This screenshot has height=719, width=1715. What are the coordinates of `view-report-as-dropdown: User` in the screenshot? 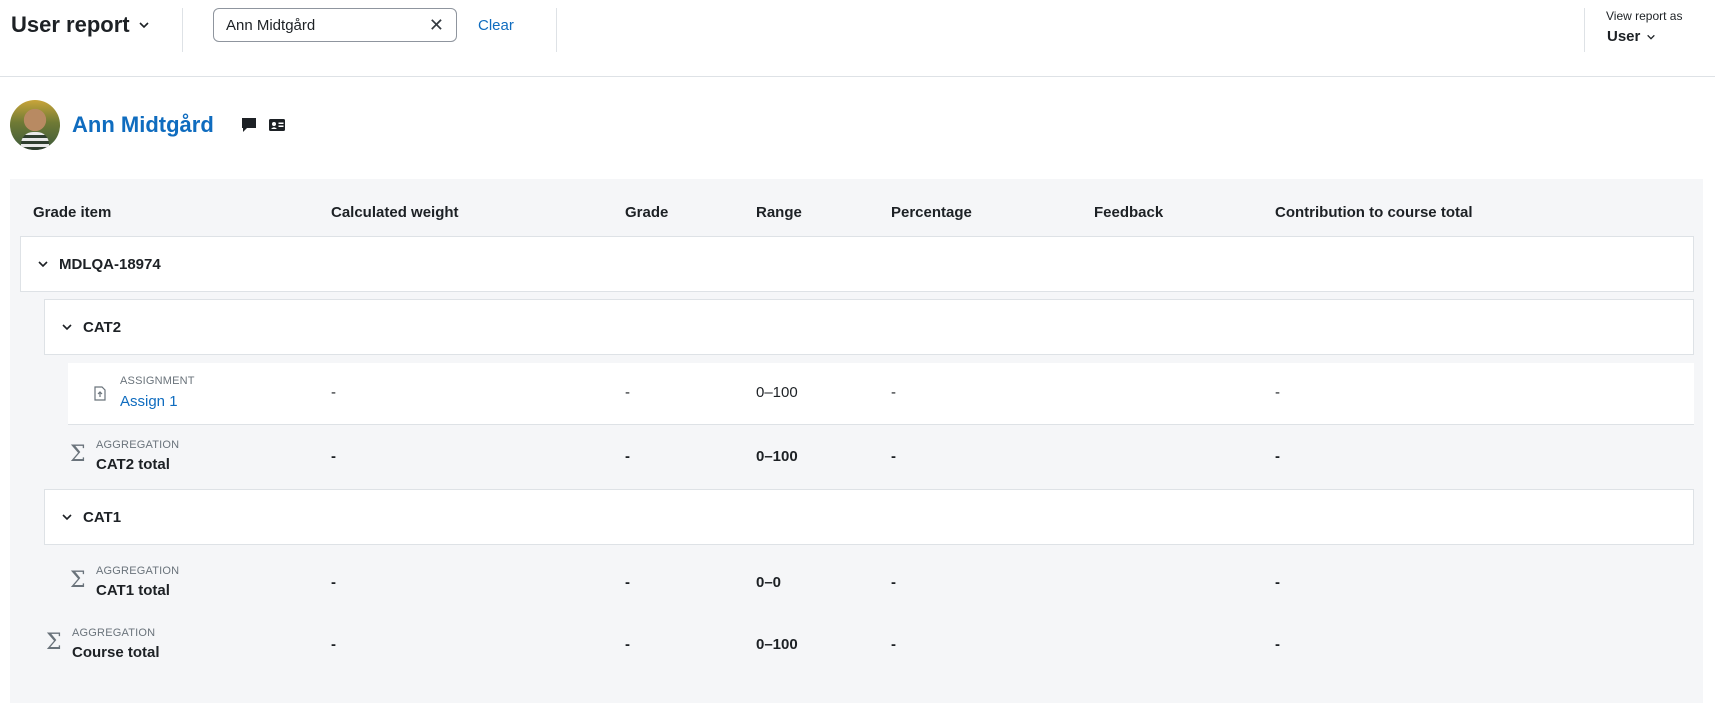 It's located at (1631, 36).